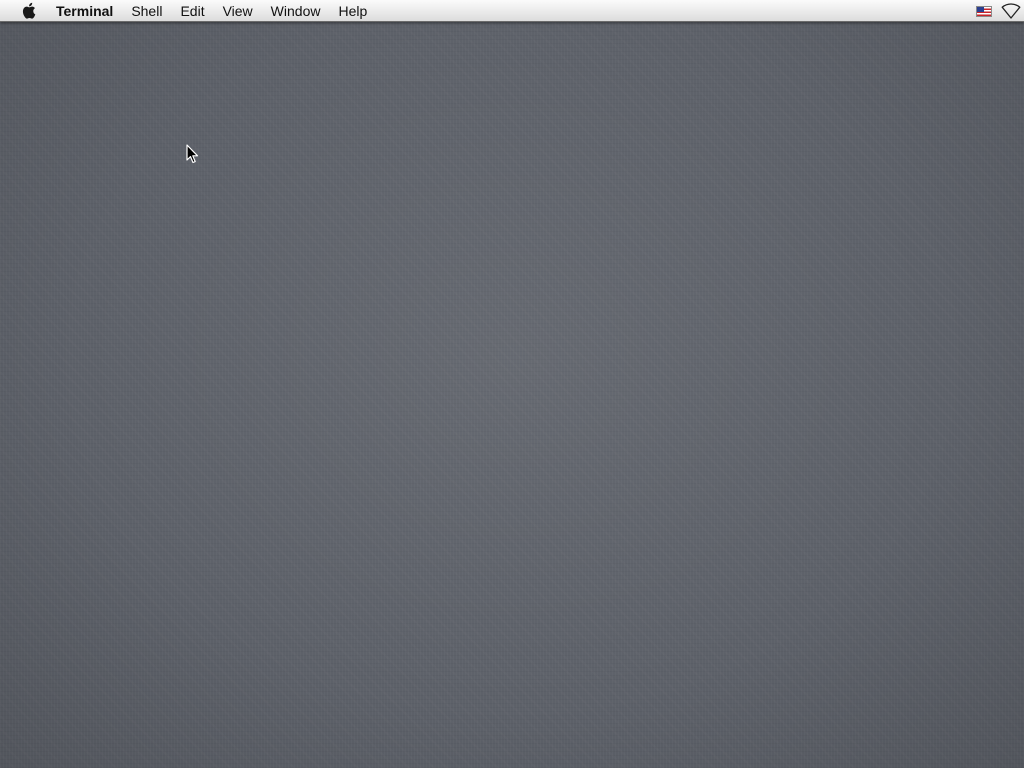 The width and height of the screenshot is (1024, 768). Describe the element at coordinates (192, 11) in the screenshot. I see `menu-edit: Edit` at that location.